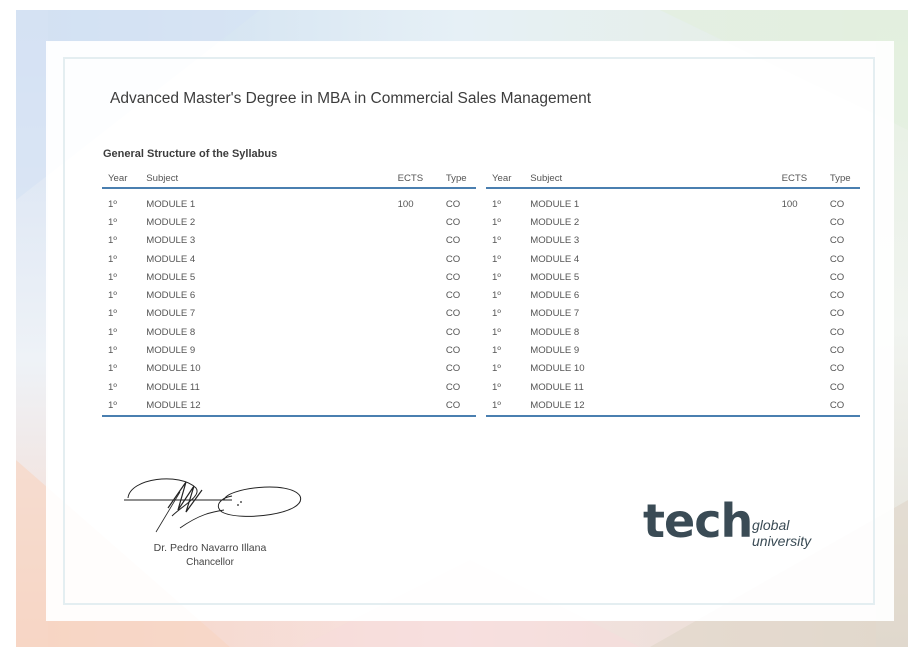 Image resolution: width=908 pixels, height=647 pixels. What do you see at coordinates (289, 332) in the screenshot?
I see `table-row: 1º MODULE 8 CO` at bounding box center [289, 332].